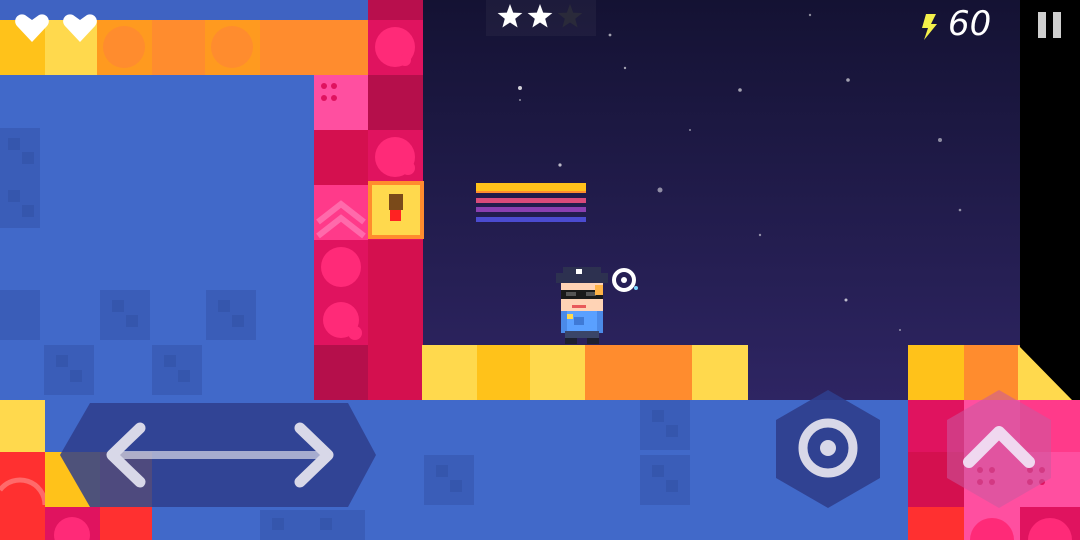 The image size is (1080, 540). I want to click on bolt-counter: 60, so click(954, 24).